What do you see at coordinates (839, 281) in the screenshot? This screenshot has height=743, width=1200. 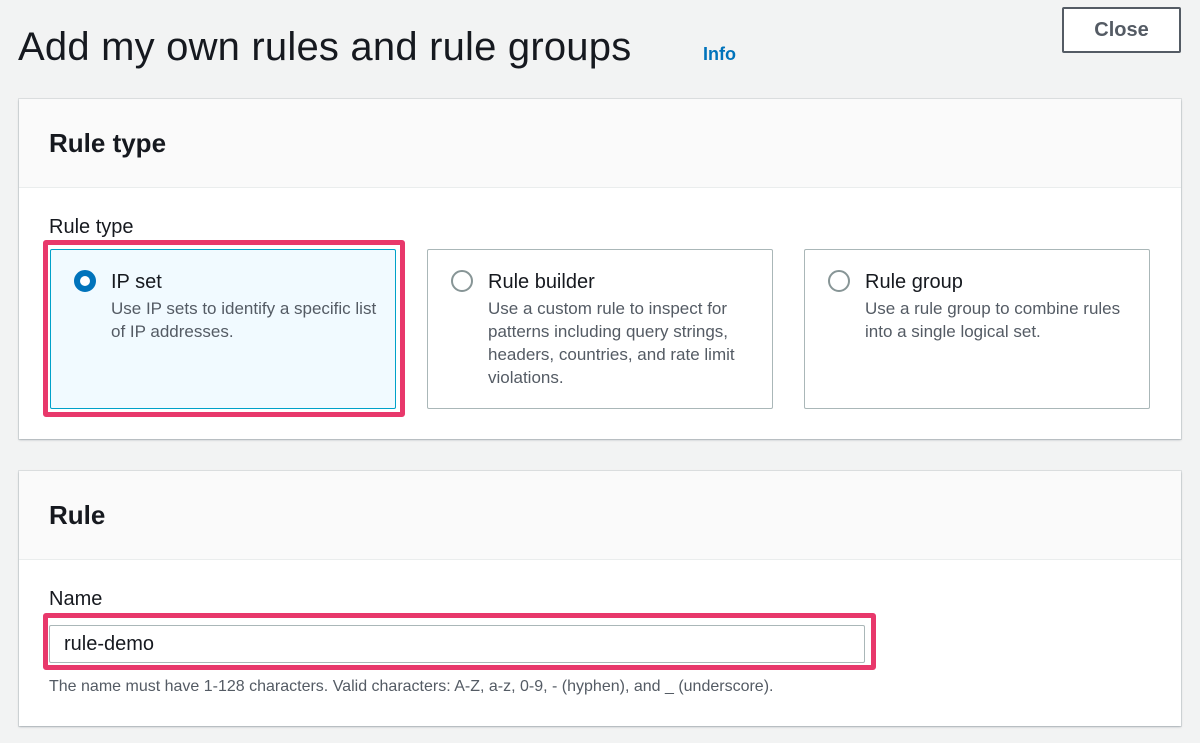 I see `radio-rule-group` at bounding box center [839, 281].